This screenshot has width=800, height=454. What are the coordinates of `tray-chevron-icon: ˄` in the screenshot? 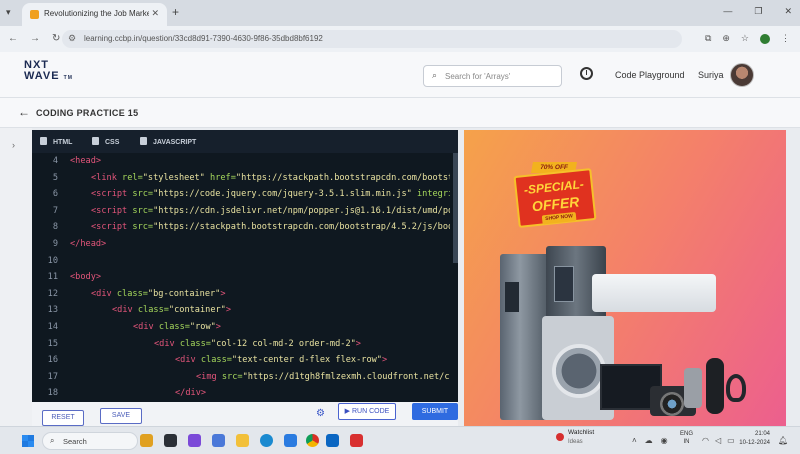 It's located at (634, 440).